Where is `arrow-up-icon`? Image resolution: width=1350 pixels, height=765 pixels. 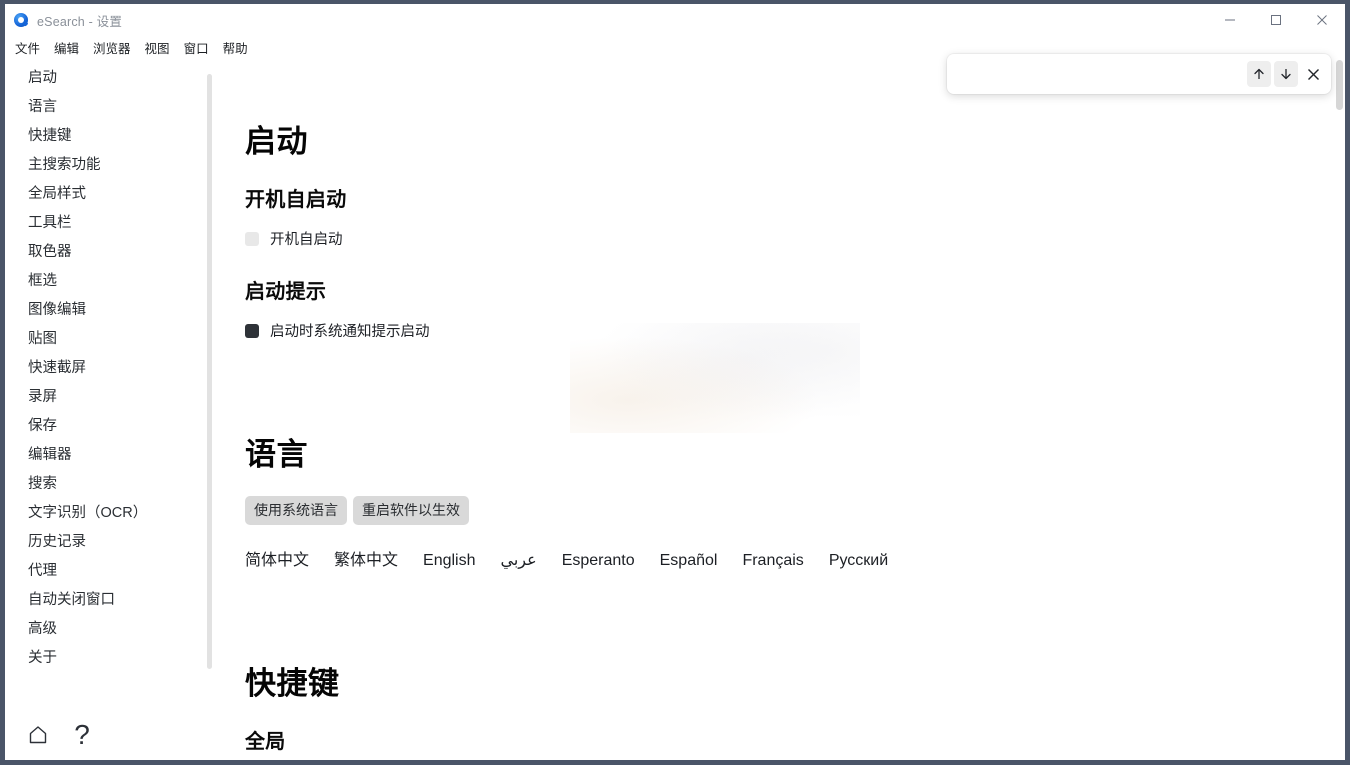
arrow-up-icon is located at coordinates (1259, 74).